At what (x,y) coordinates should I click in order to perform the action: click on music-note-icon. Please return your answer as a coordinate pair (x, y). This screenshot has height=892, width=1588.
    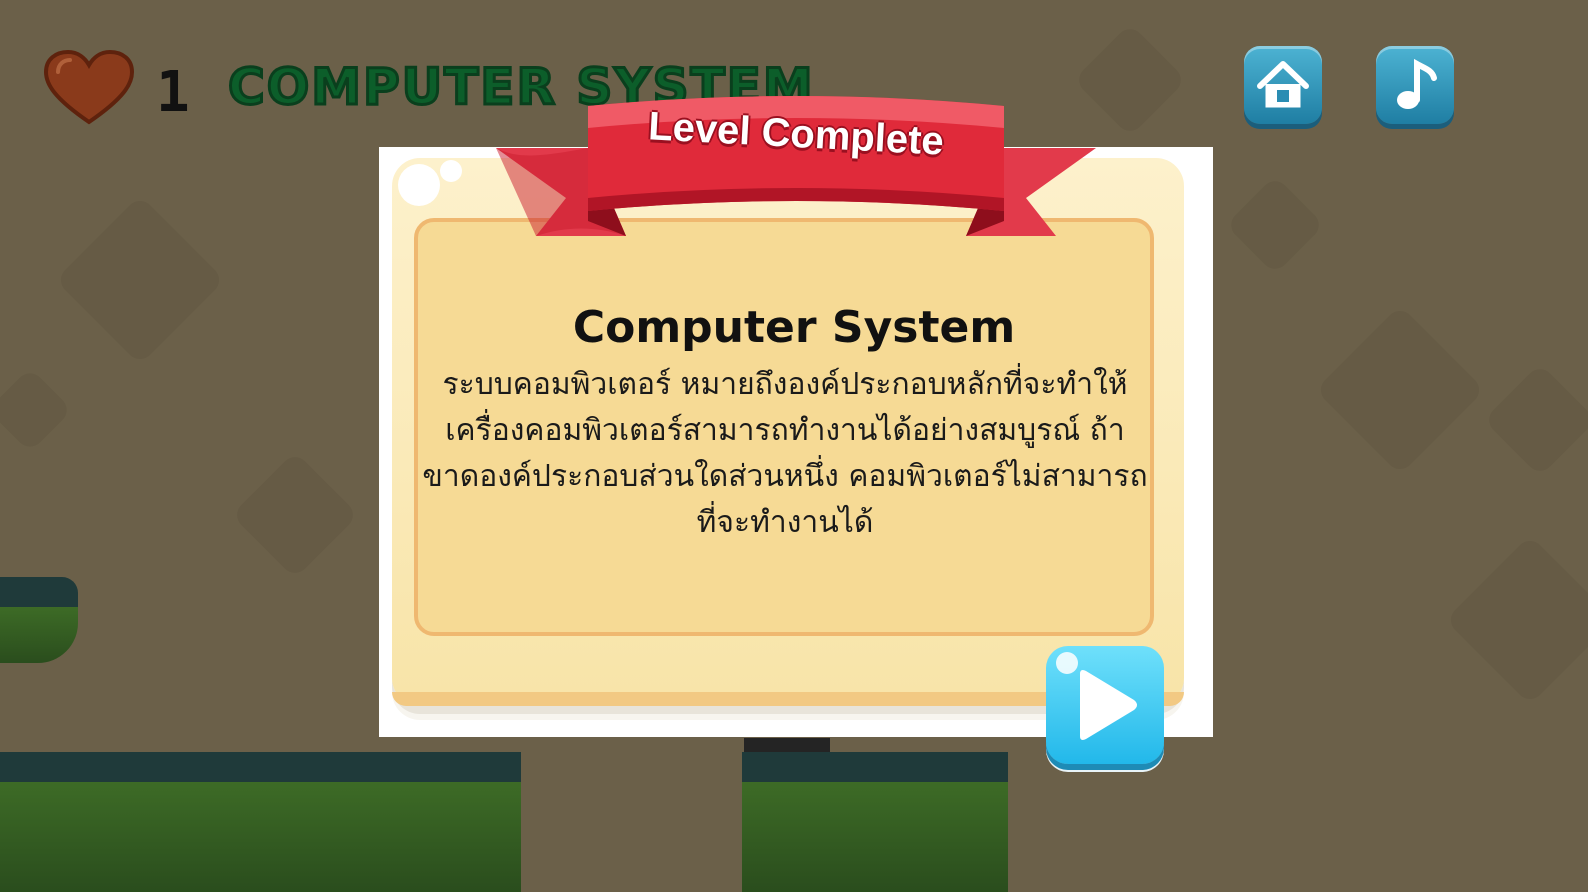
    Looking at the image, I should click on (1417, 83).